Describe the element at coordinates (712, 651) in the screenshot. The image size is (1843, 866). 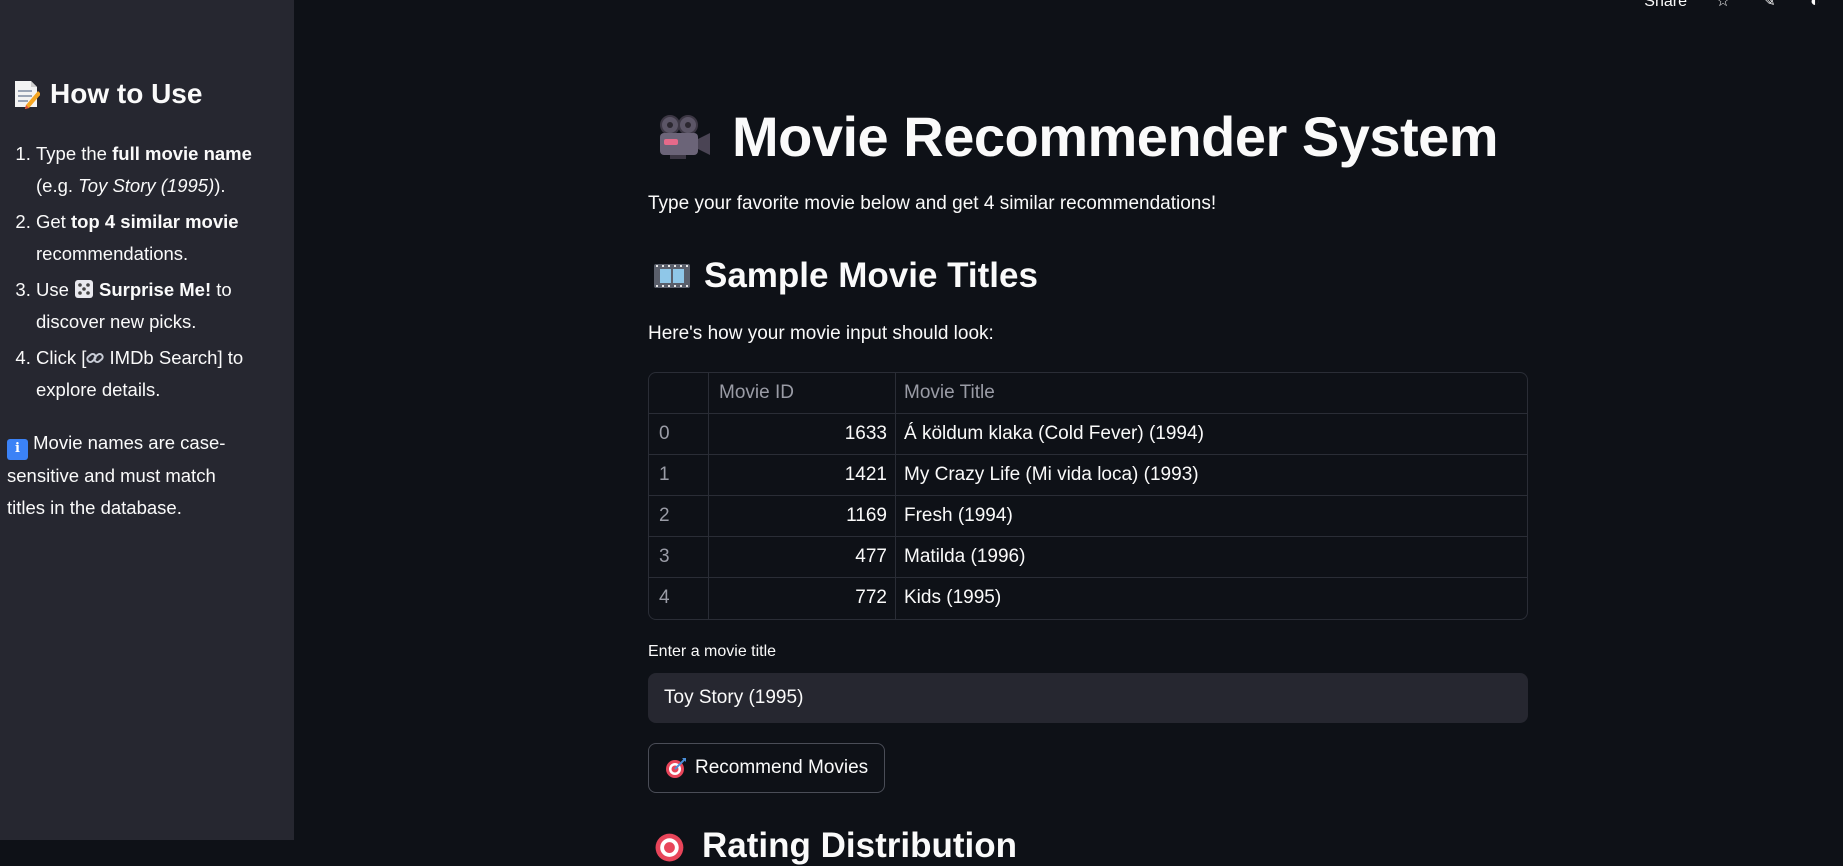
I see `movie-input-label: Enter a movie title` at that location.